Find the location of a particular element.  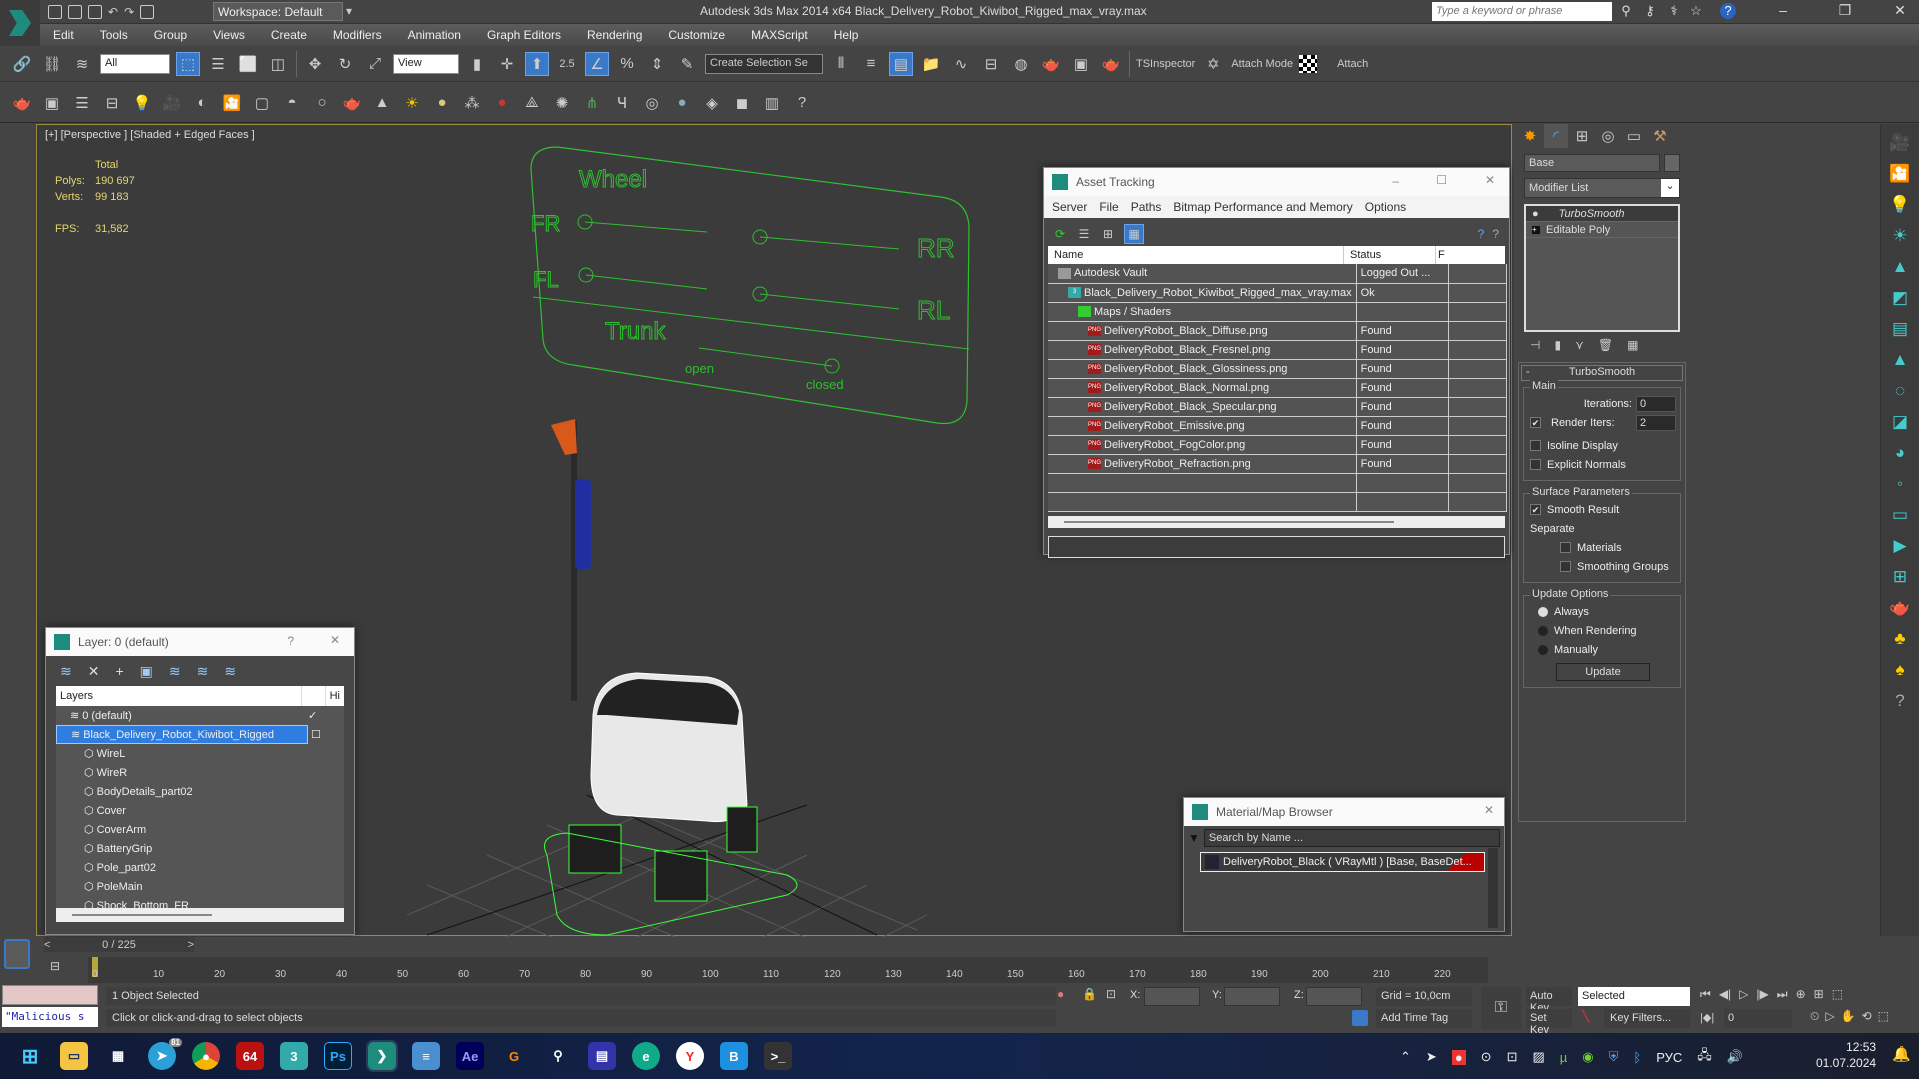

unlink-icon: ⛓ is located at coordinates (52, 64).